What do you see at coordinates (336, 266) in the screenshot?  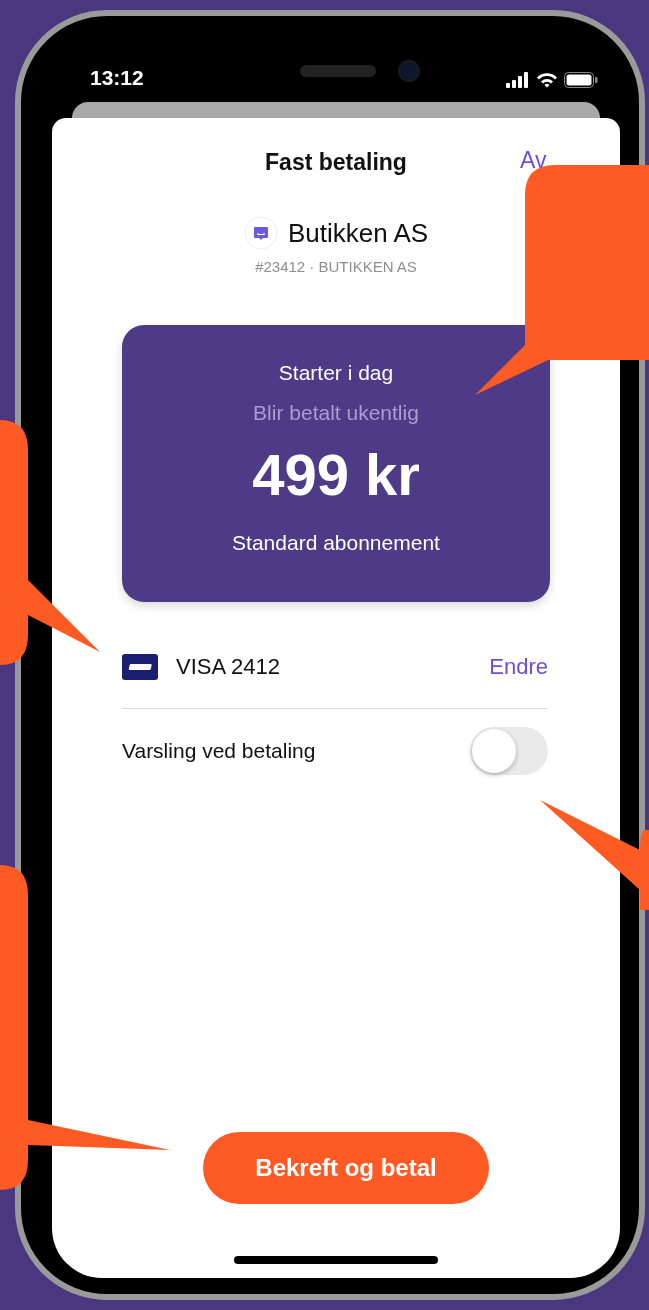 I see `merchant-subtitle: #23412 · BUTIKKEN AS` at bounding box center [336, 266].